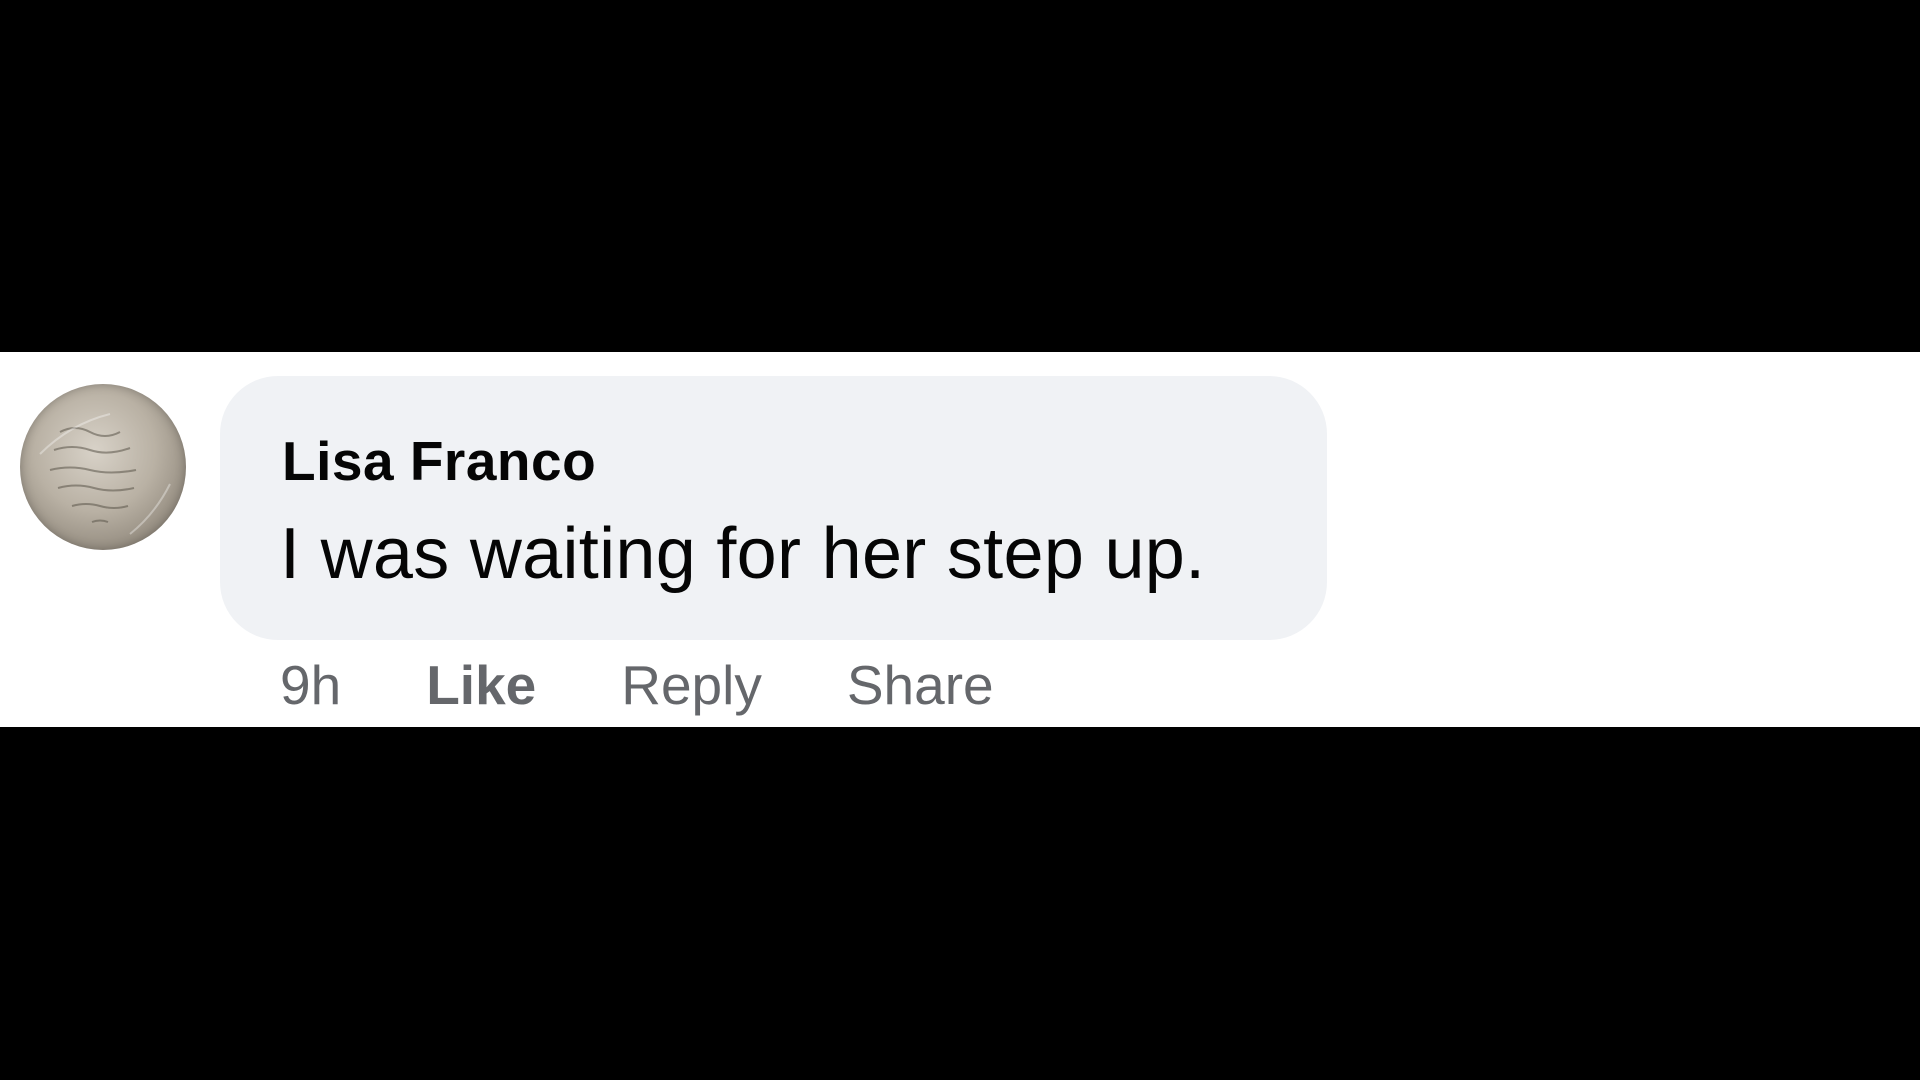 The height and width of the screenshot is (1080, 1920). What do you see at coordinates (439, 461) in the screenshot?
I see `comment-author-name: Lisa Franco` at bounding box center [439, 461].